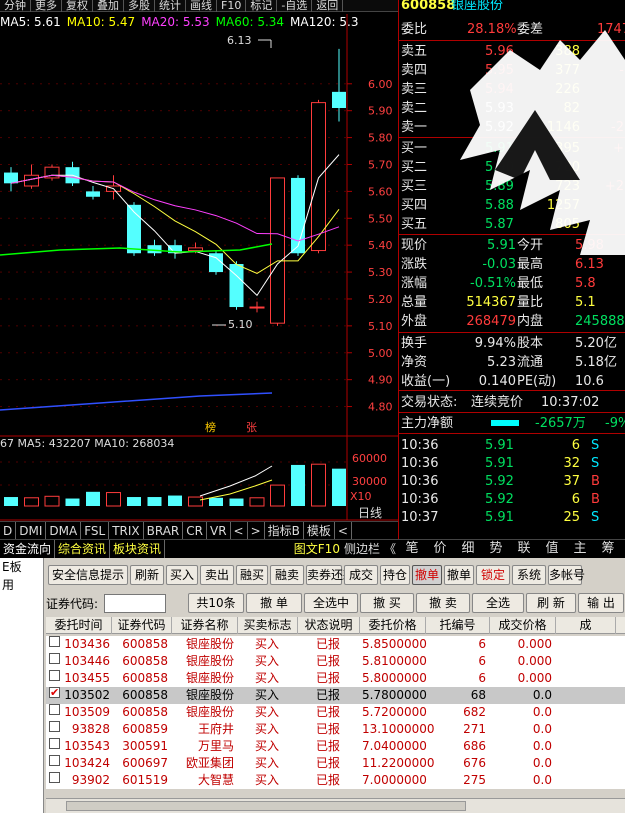 The image size is (625, 813). I want to click on column-header-5: 委托价格, so click(393, 625).